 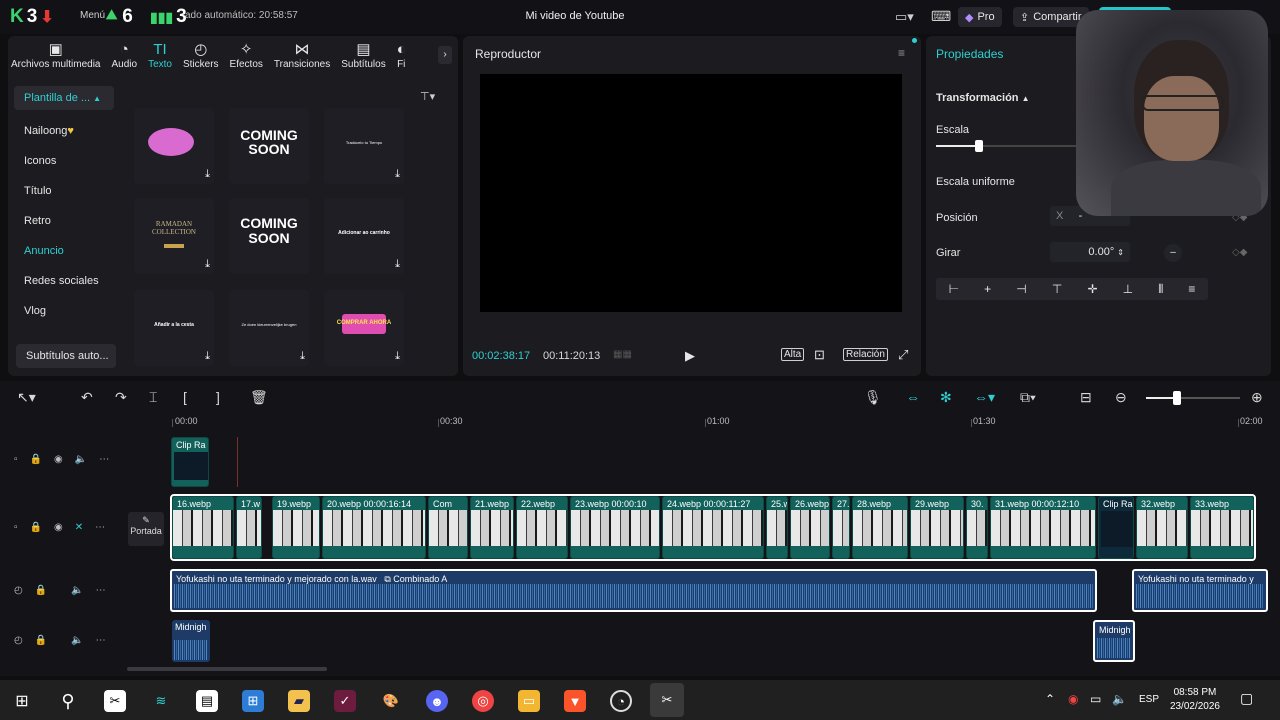 I want to click on tab-subtitulos: ▤ Subtítulos, so click(x=363, y=53).